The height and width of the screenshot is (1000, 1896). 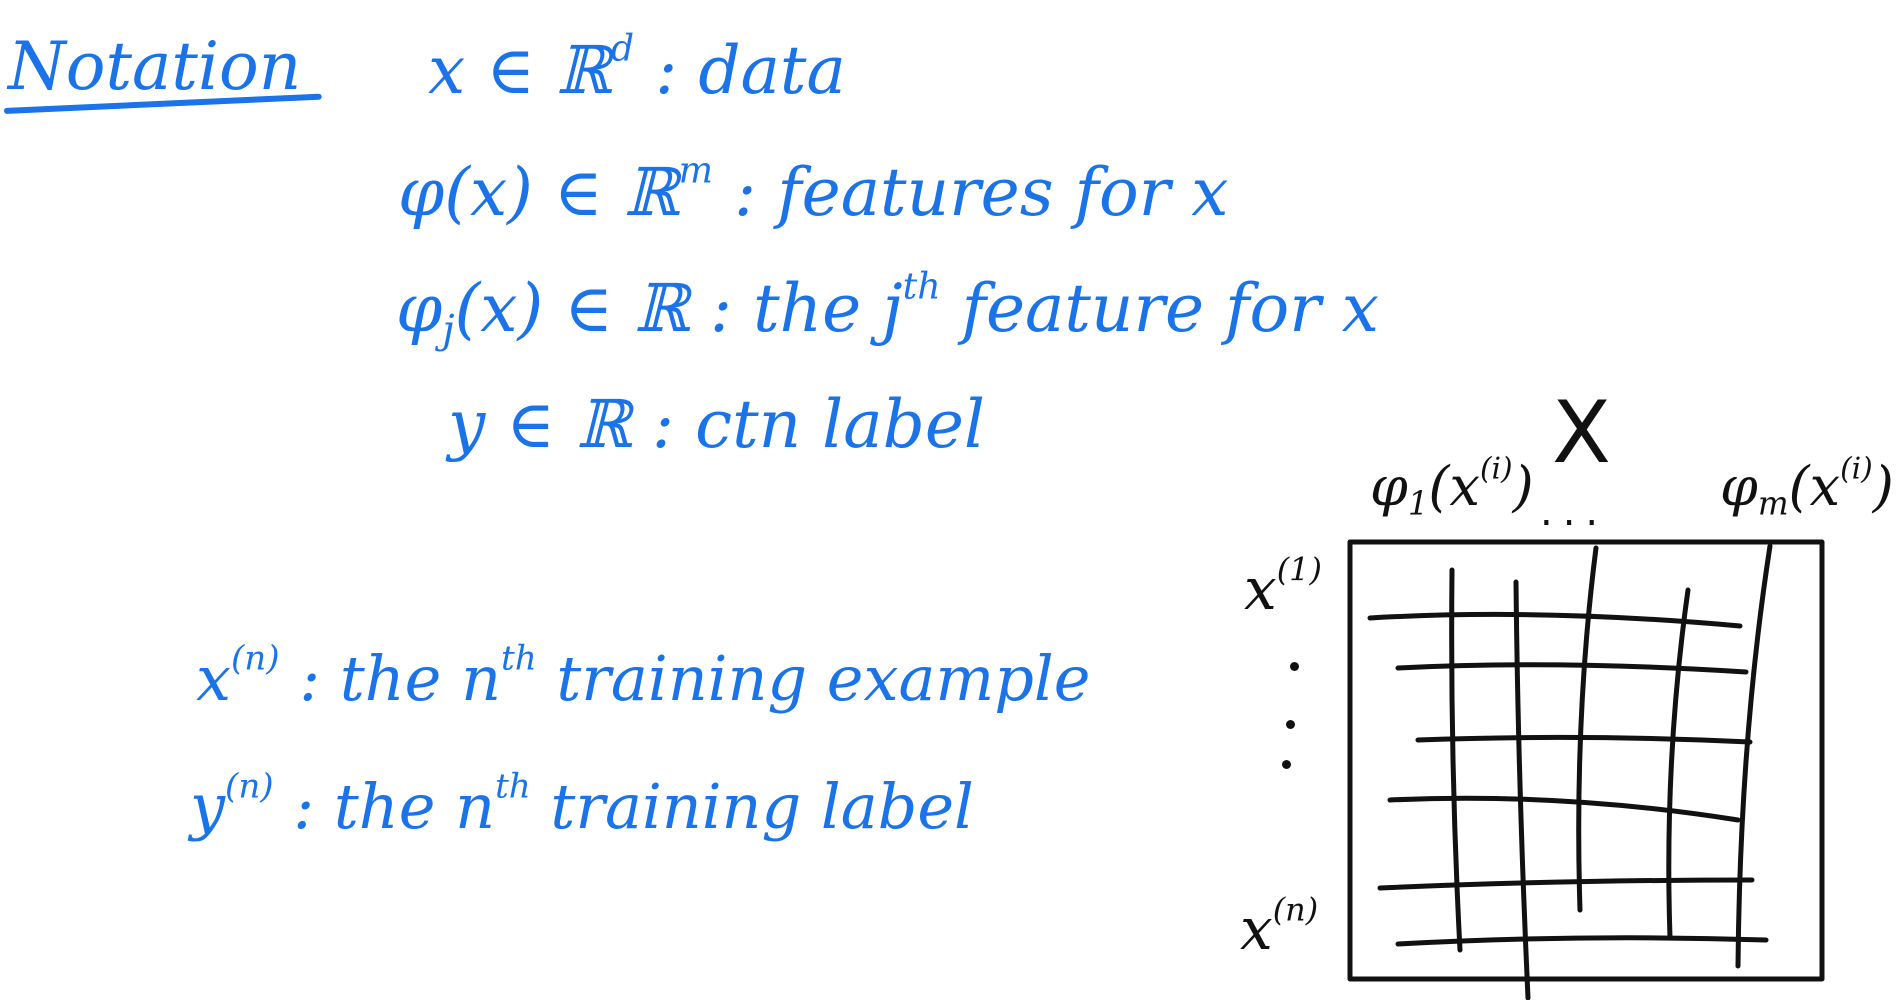 I want to click on matrix-grid, so click(x=1586, y=769).